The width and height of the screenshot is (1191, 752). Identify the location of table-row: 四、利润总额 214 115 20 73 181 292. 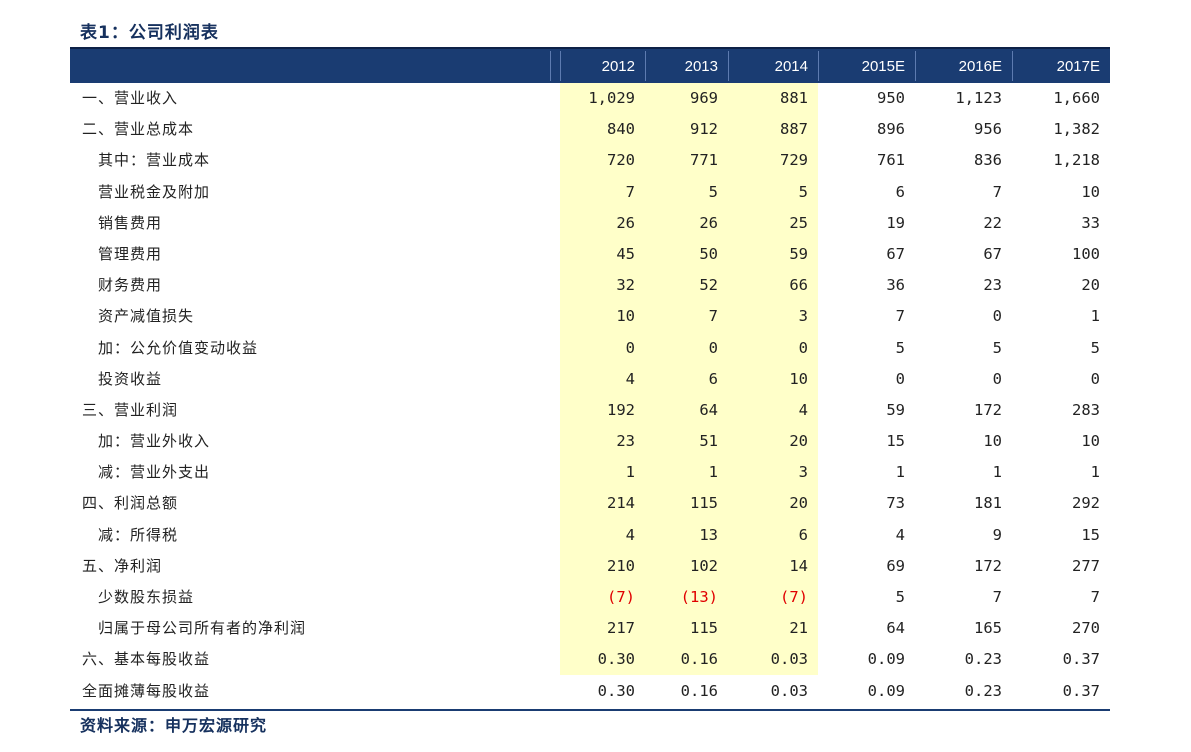
(590, 503).